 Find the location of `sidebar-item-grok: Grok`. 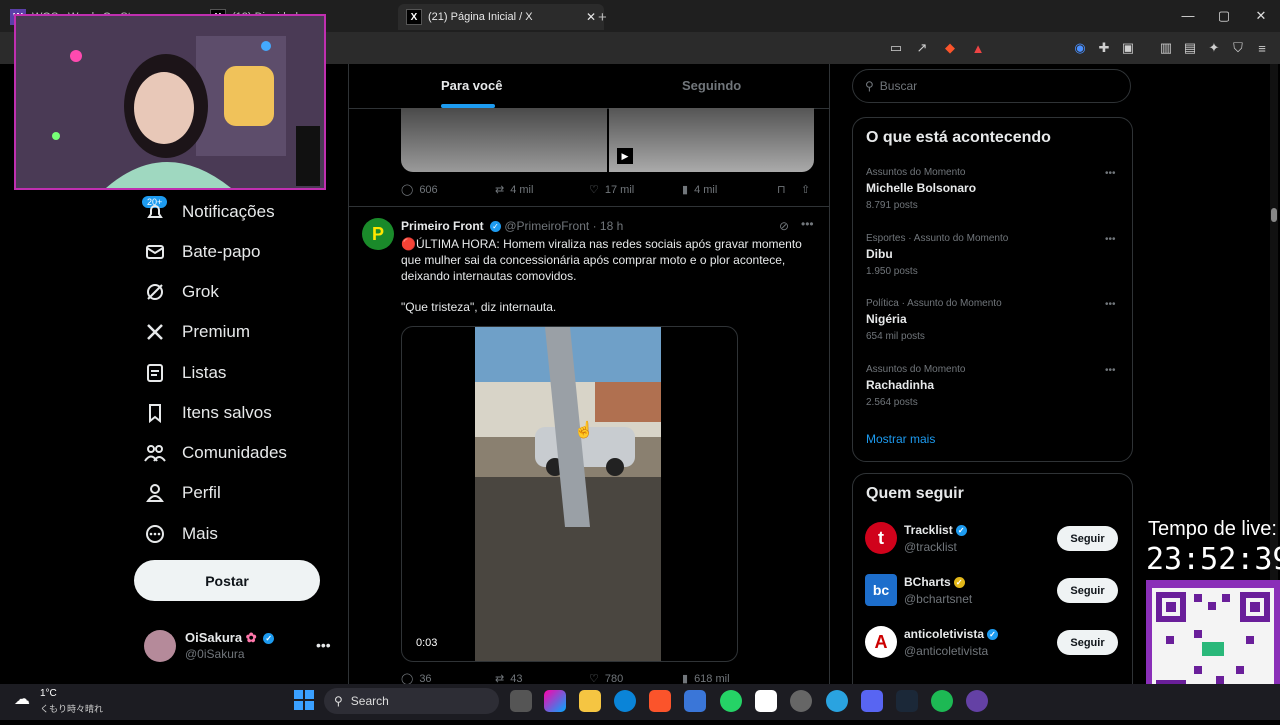

sidebar-item-grok: Grok is located at coordinates (181, 292).